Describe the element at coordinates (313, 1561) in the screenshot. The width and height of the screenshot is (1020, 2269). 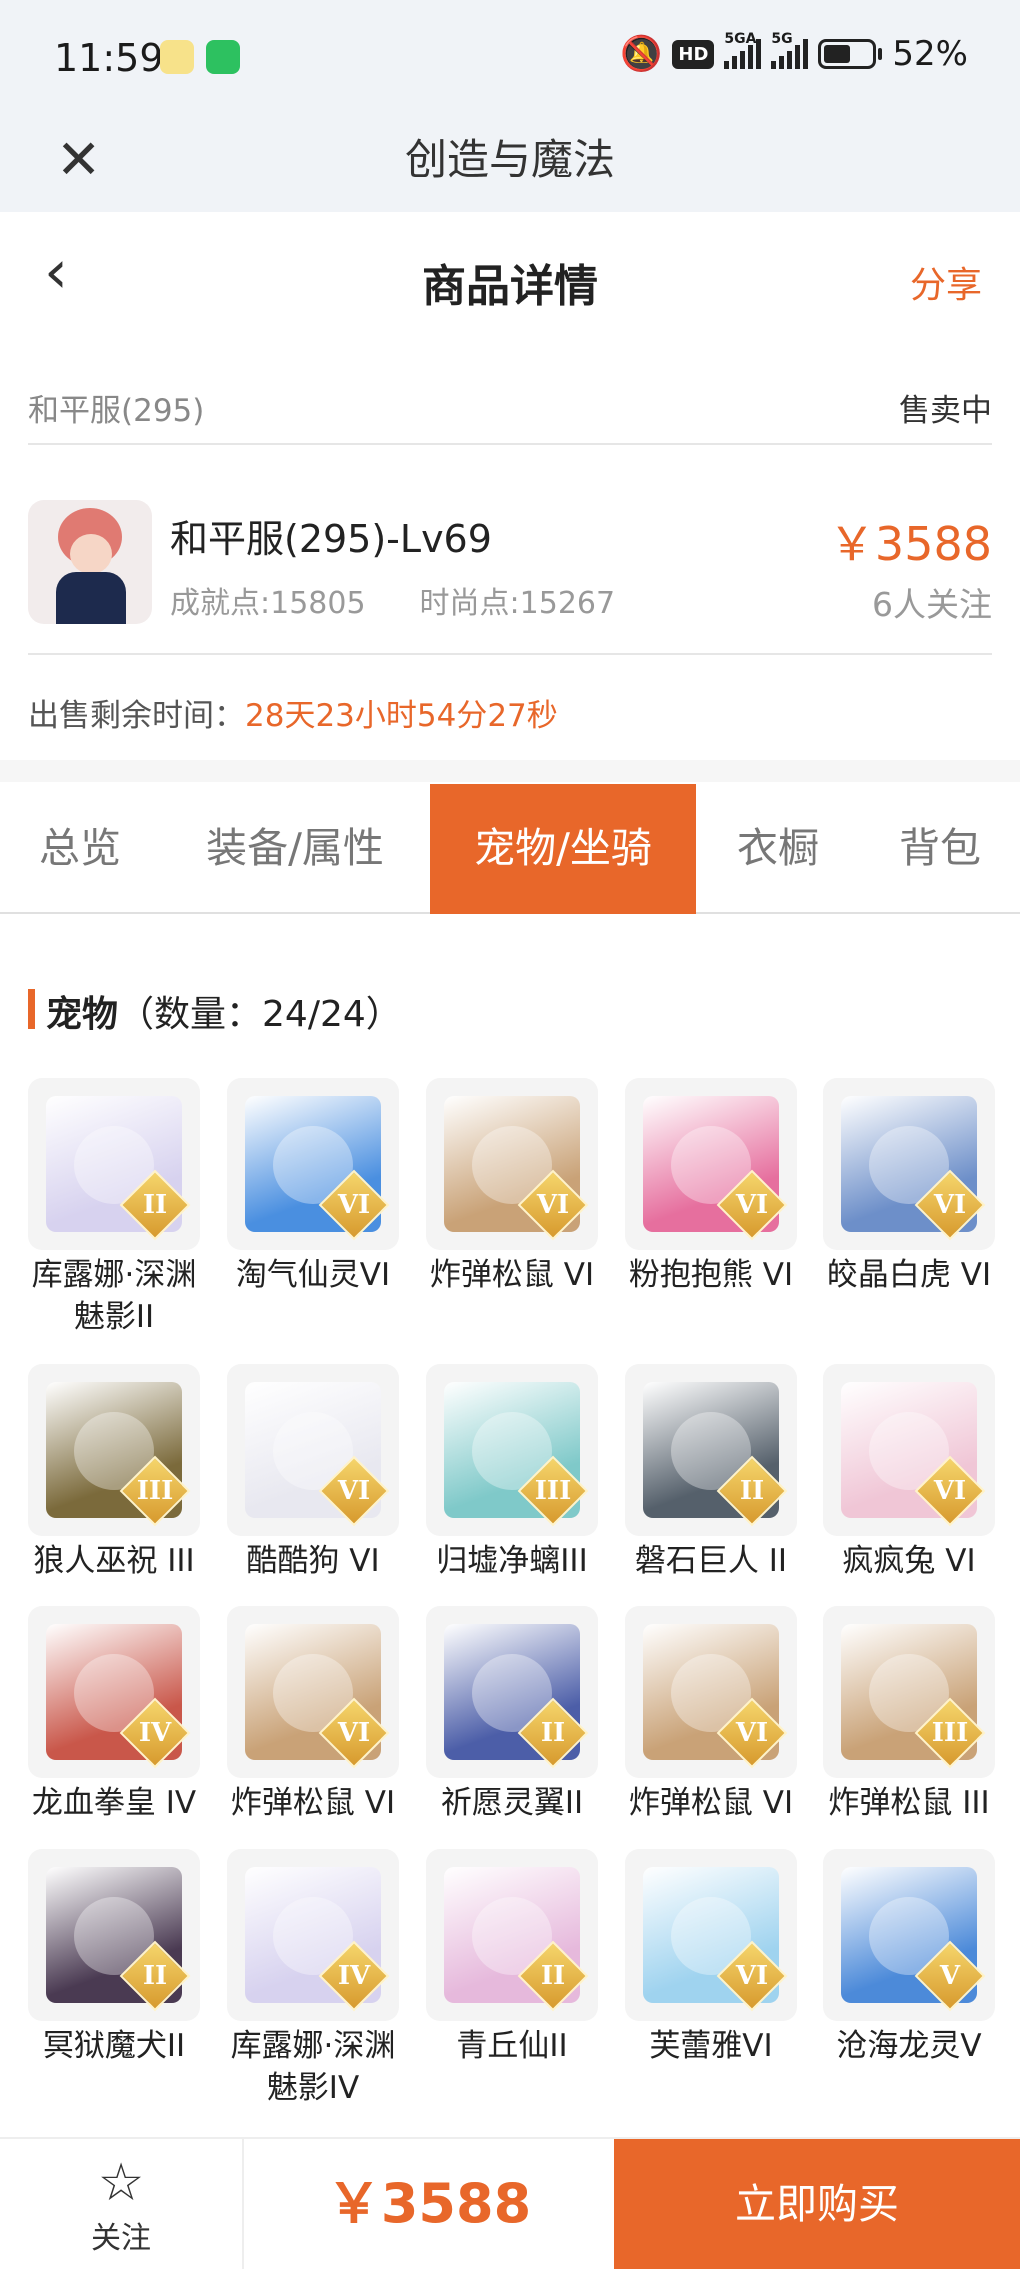
I see `pet-name: 酷酷狗 VI` at that location.